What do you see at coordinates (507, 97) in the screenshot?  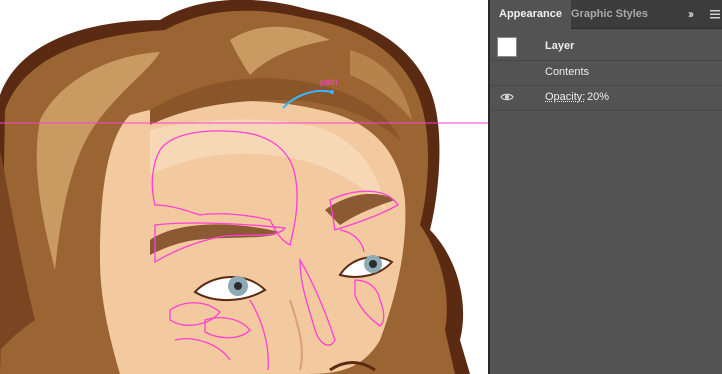 I see `eye-icon` at bounding box center [507, 97].